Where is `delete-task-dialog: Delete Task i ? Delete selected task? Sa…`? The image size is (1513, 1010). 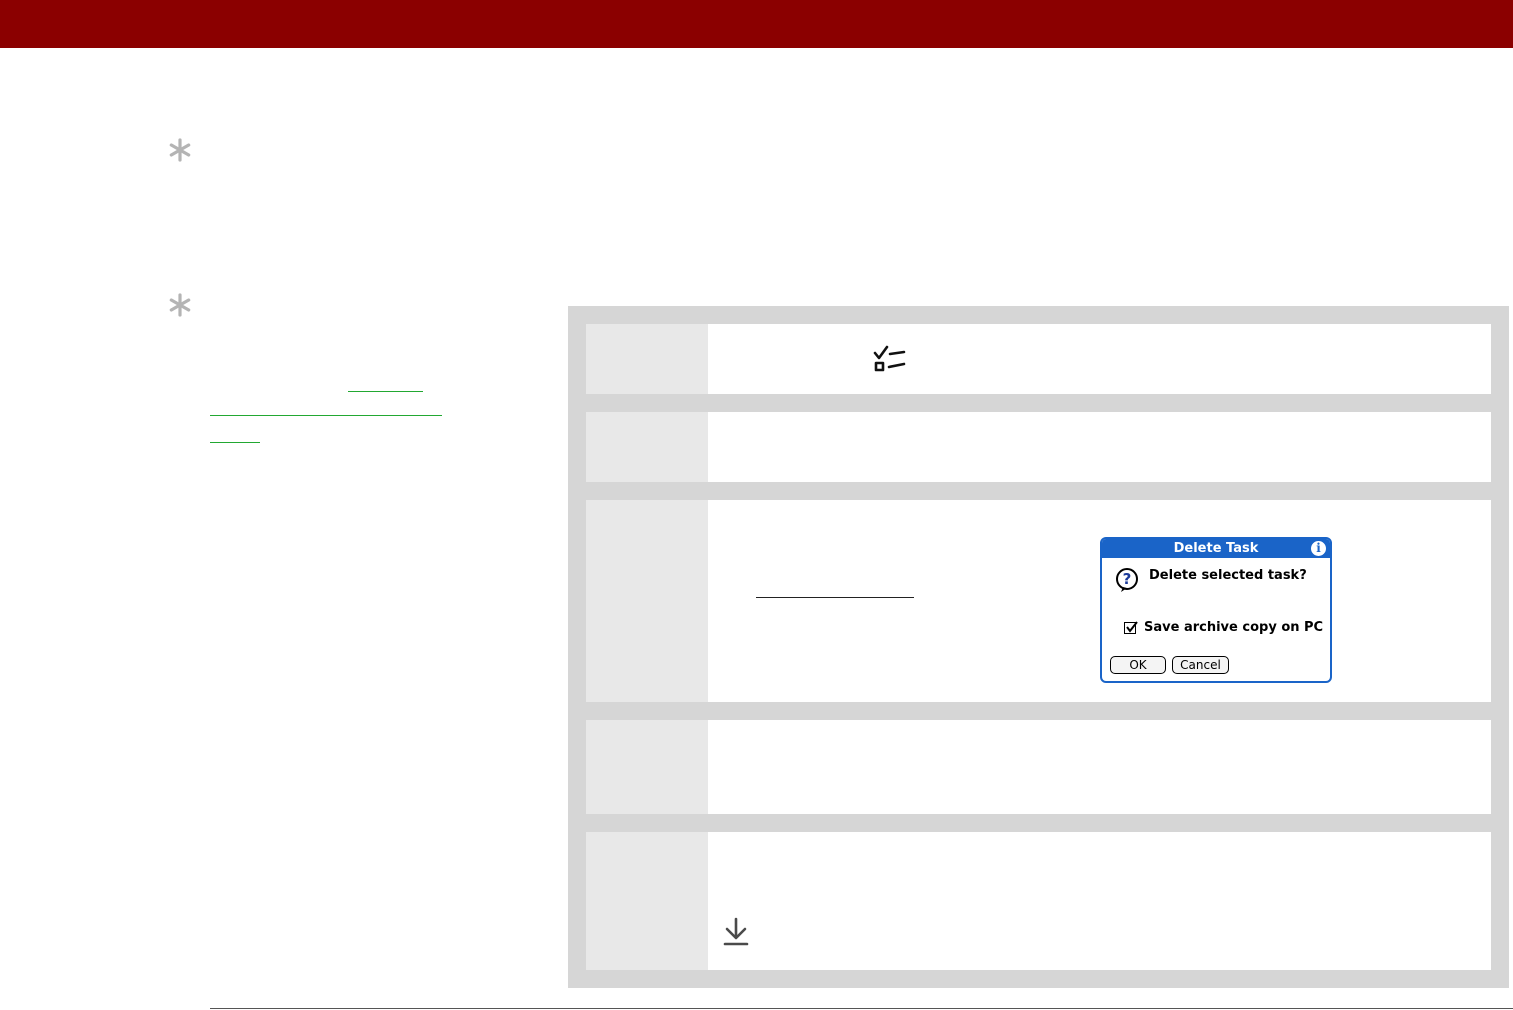 delete-task-dialog: Delete Task i ? Delete selected task? Sa… is located at coordinates (1216, 610).